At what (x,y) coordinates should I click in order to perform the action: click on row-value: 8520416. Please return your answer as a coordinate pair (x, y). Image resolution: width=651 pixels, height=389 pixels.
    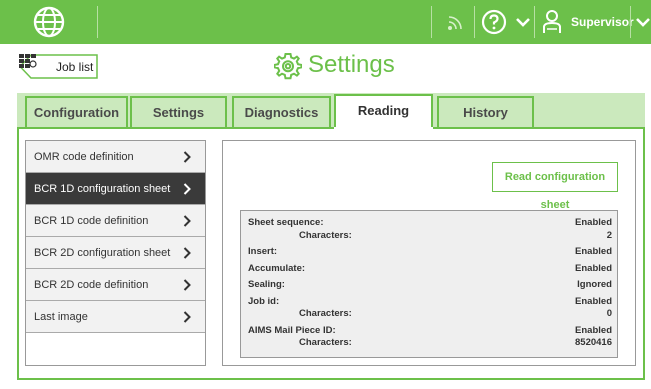
    Looking at the image, I should click on (593, 342).